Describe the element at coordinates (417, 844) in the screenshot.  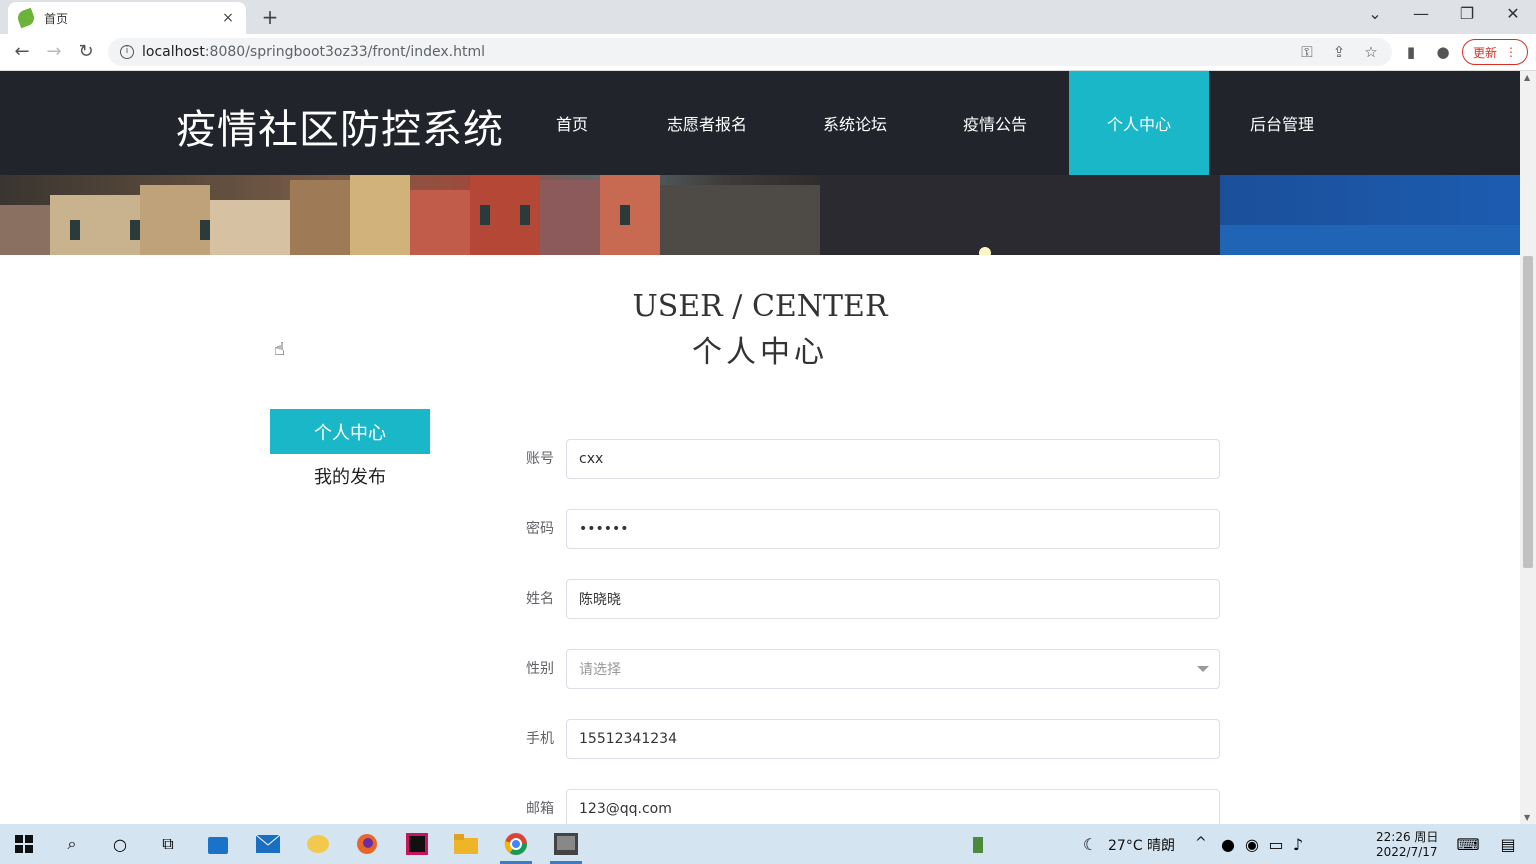
I see `intellij-icon` at that location.